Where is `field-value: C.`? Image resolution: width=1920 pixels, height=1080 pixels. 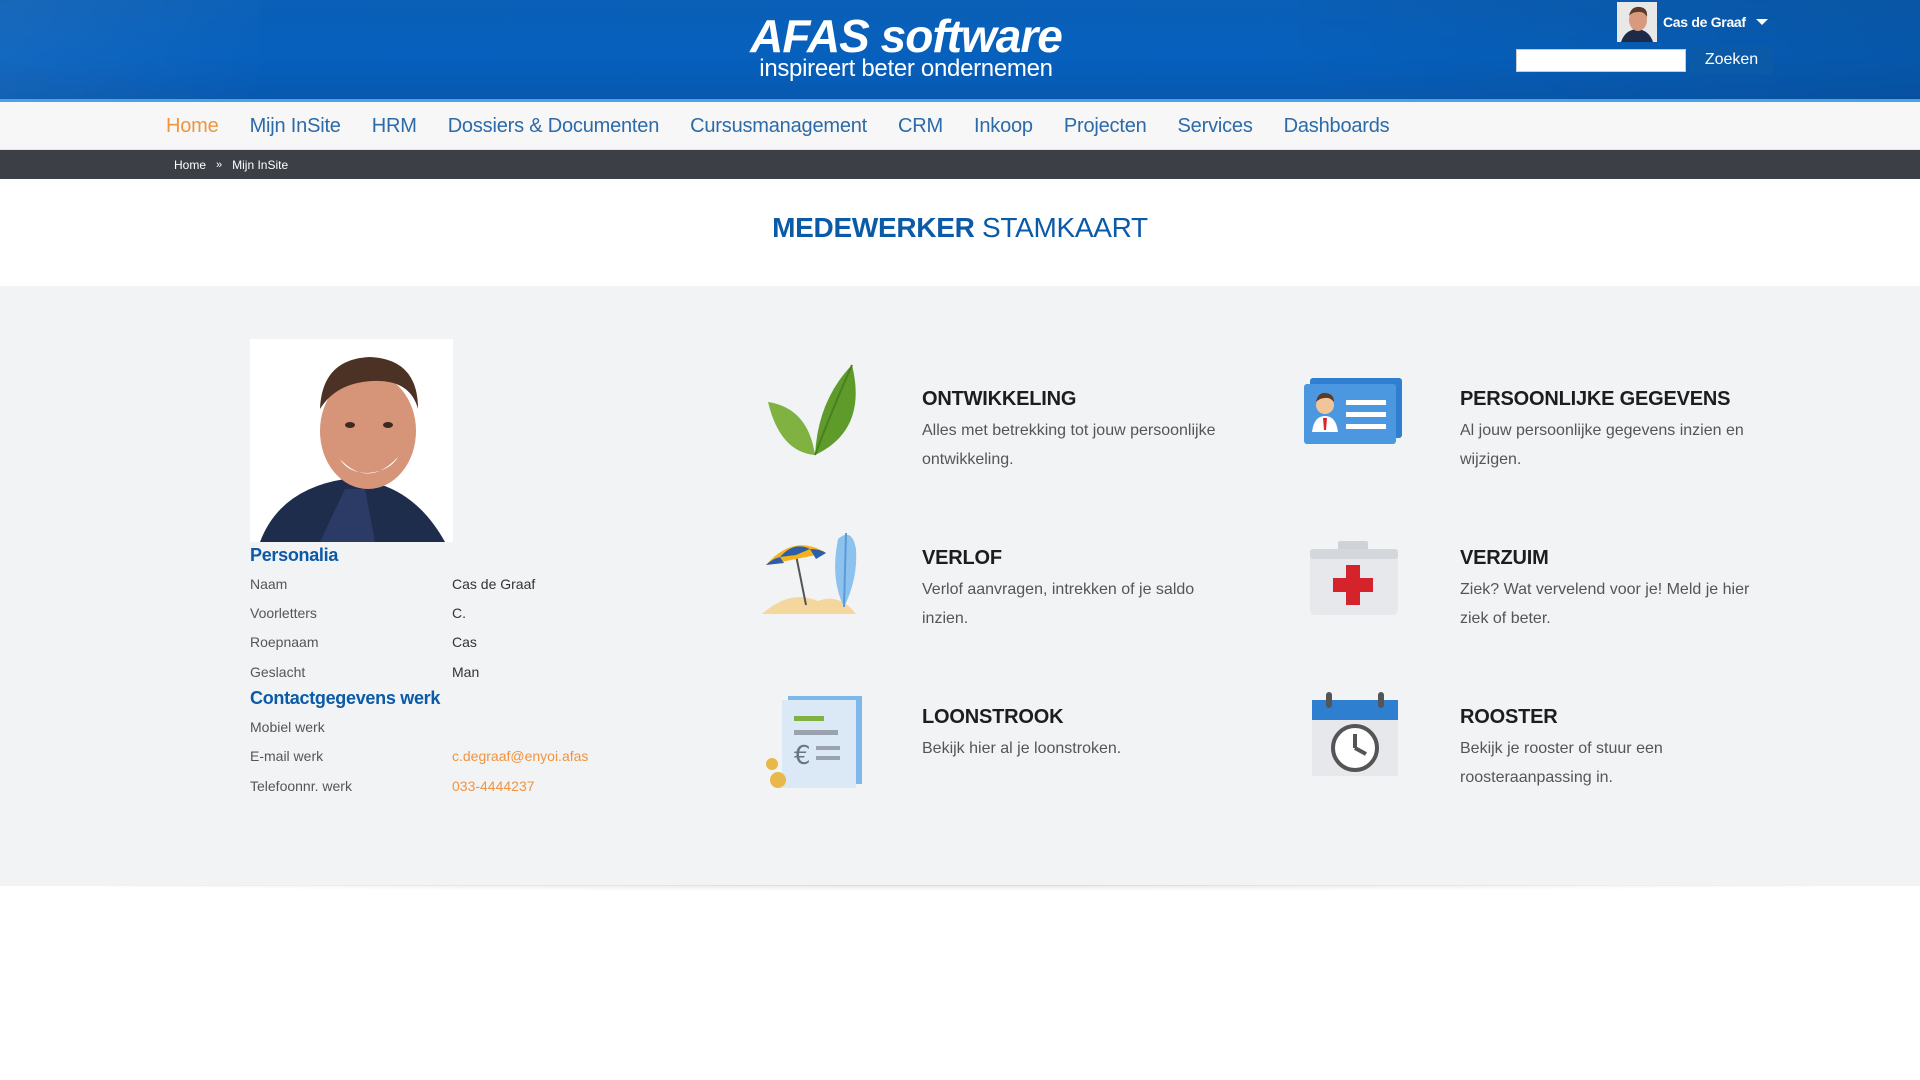
field-value: C. is located at coordinates (459, 612).